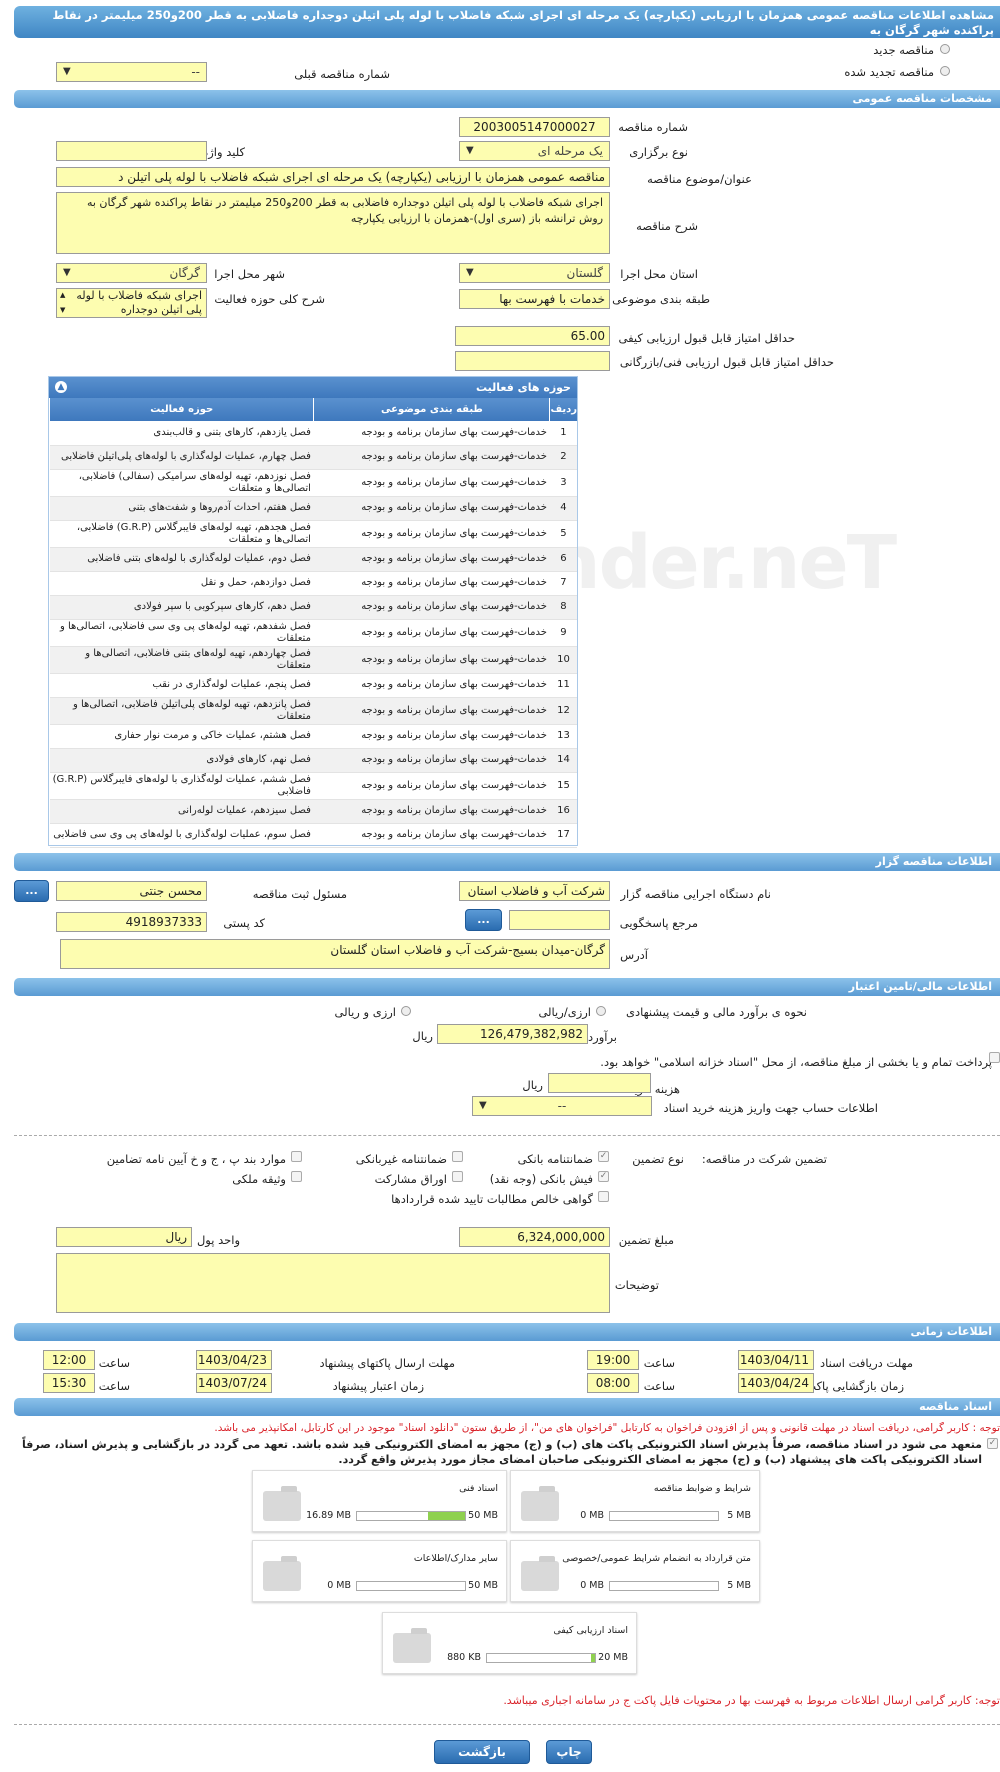 The width and height of the screenshot is (1000, 1772). I want to click on guarantee-type-label: نوع تضمین, so click(658, 1159).